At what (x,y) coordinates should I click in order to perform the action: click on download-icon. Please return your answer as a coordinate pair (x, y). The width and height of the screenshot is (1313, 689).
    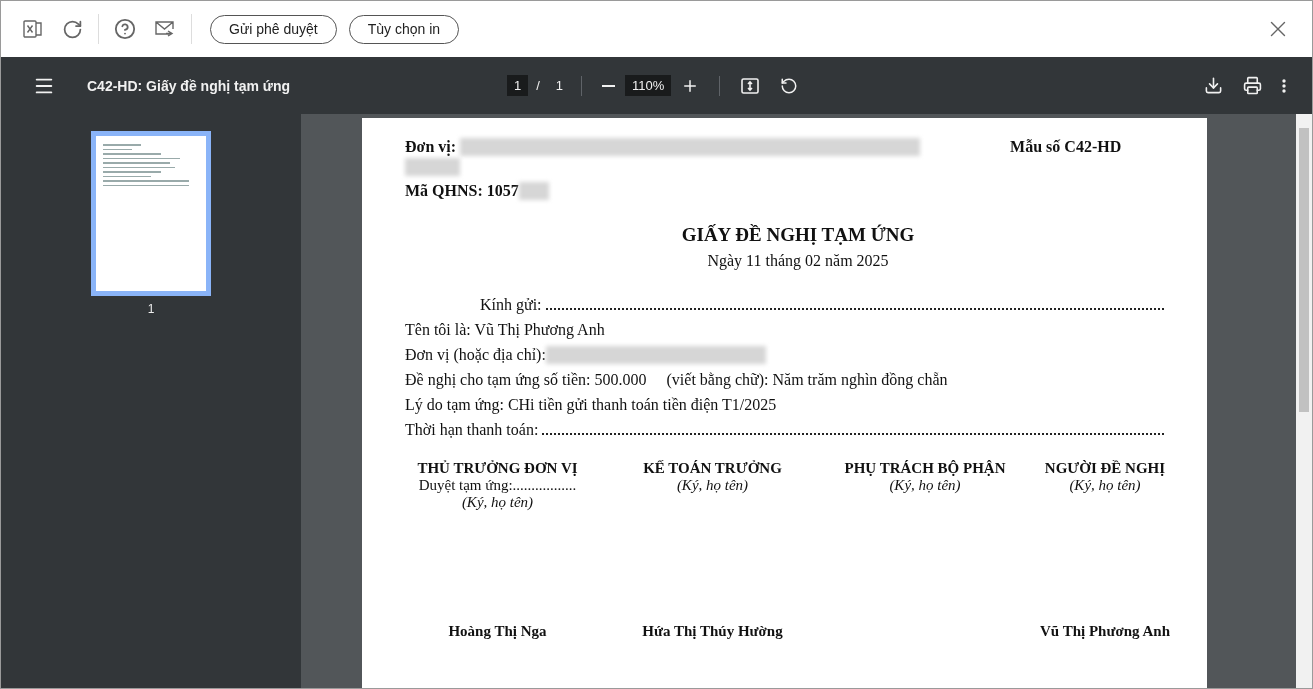
    Looking at the image, I should click on (1213, 85).